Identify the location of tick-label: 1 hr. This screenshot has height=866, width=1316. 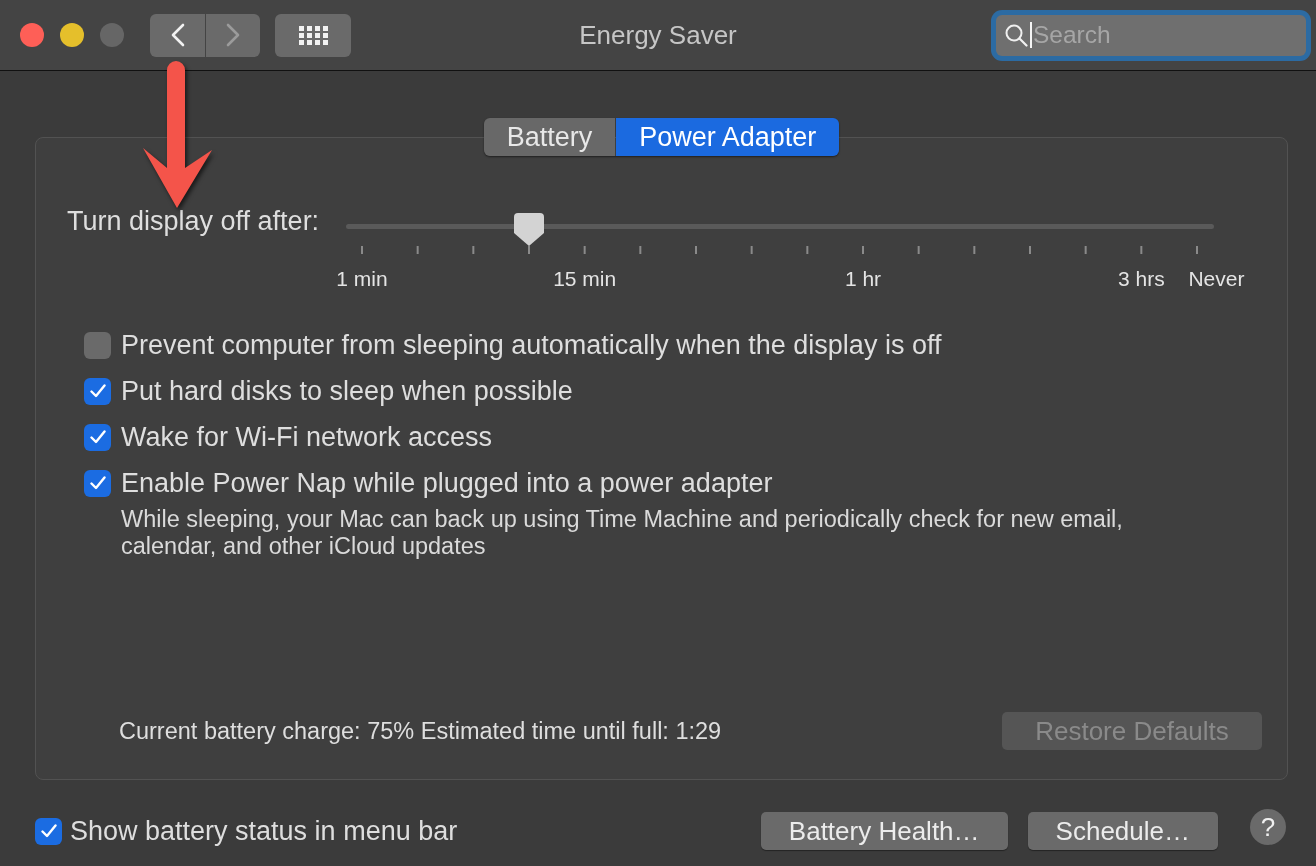
(863, 279).